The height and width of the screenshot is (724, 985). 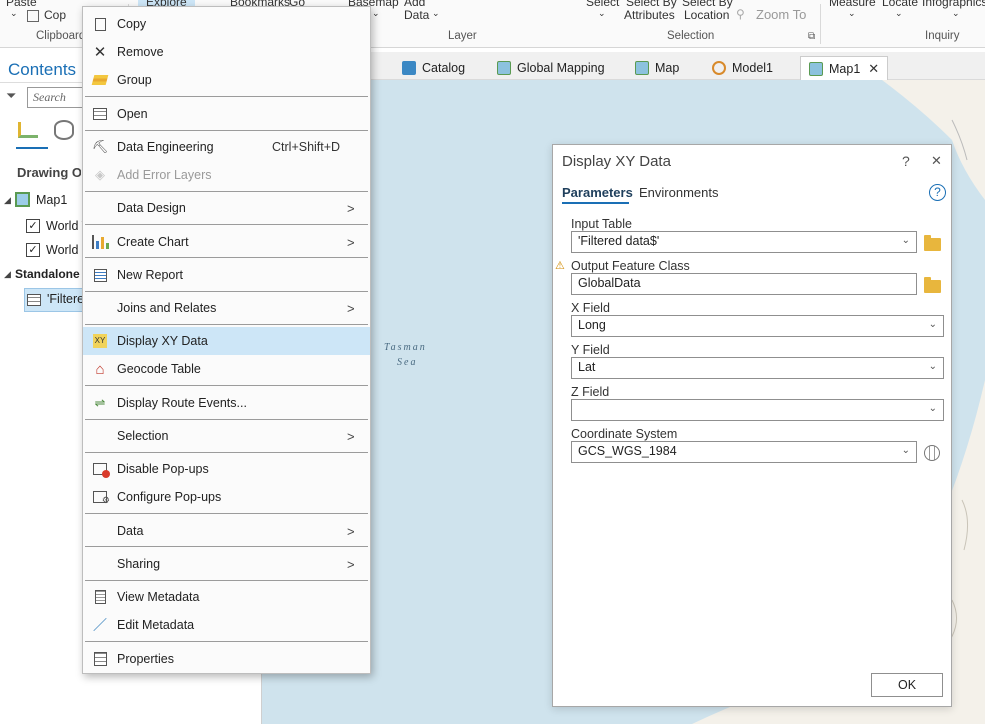 I want to click on menu-item-geocode-table: ⌂ Geocode Table, so click(x=226, y=369).